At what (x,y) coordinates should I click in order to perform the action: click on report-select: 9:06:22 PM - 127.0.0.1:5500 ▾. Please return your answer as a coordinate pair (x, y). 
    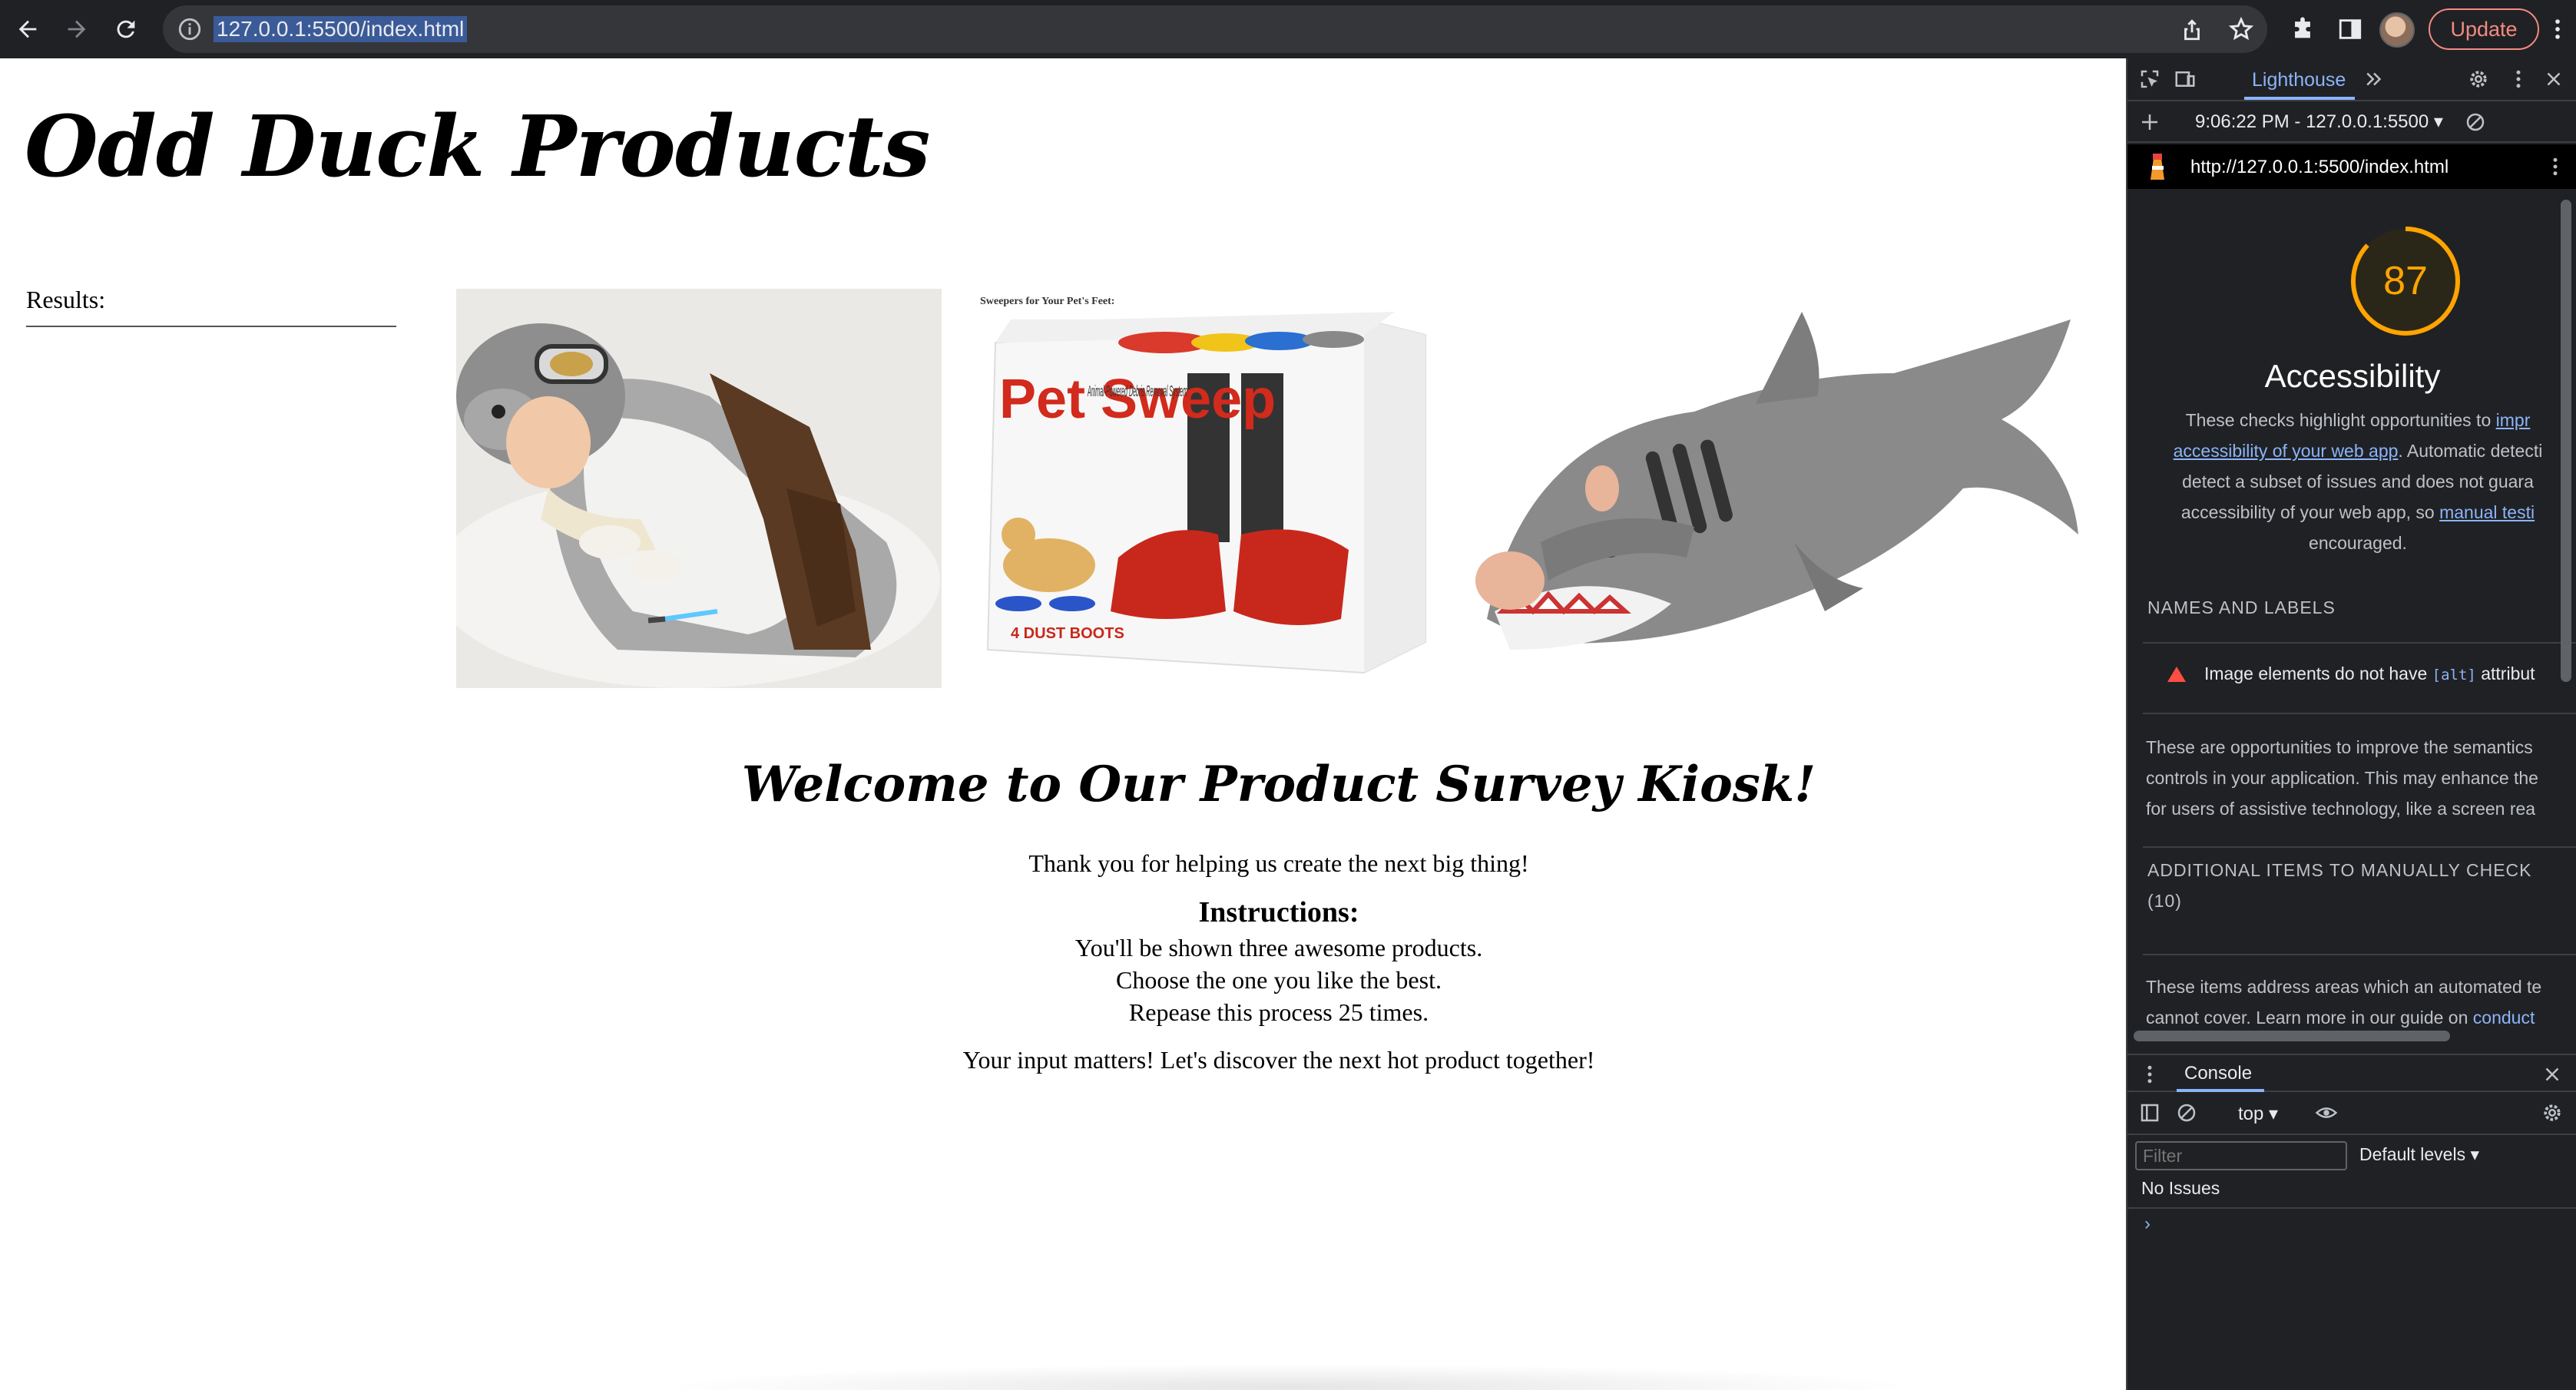
    Looking at the image, I should click on (2319, 122).